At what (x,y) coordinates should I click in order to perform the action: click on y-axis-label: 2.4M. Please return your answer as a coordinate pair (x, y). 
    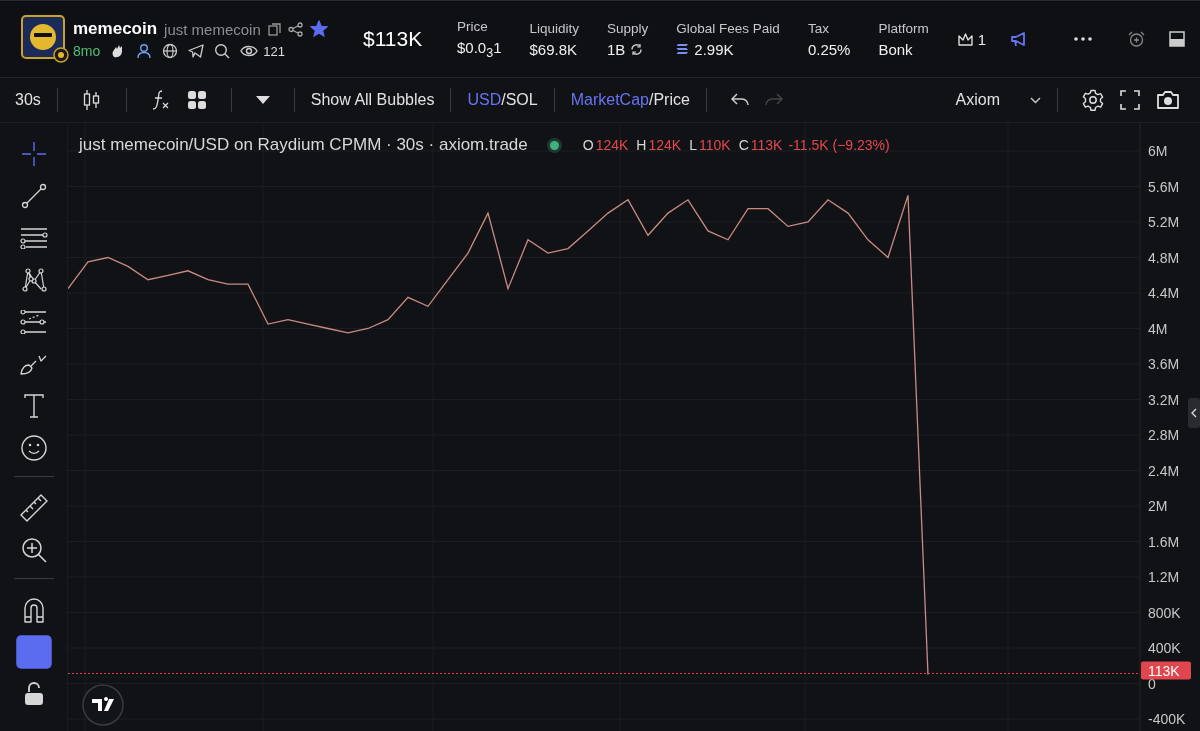
    Looking at the image, I should click on (1164, 470).